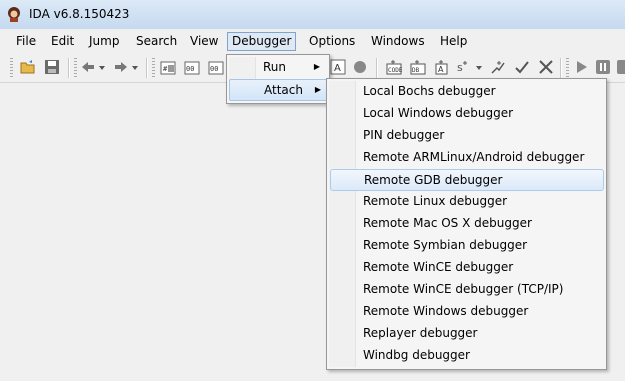 This screenshot has width=625, height=381. What do you see at coordinates (88, 67) in the screenshot?
I see `back-icon` at bounding box center [88, 67].